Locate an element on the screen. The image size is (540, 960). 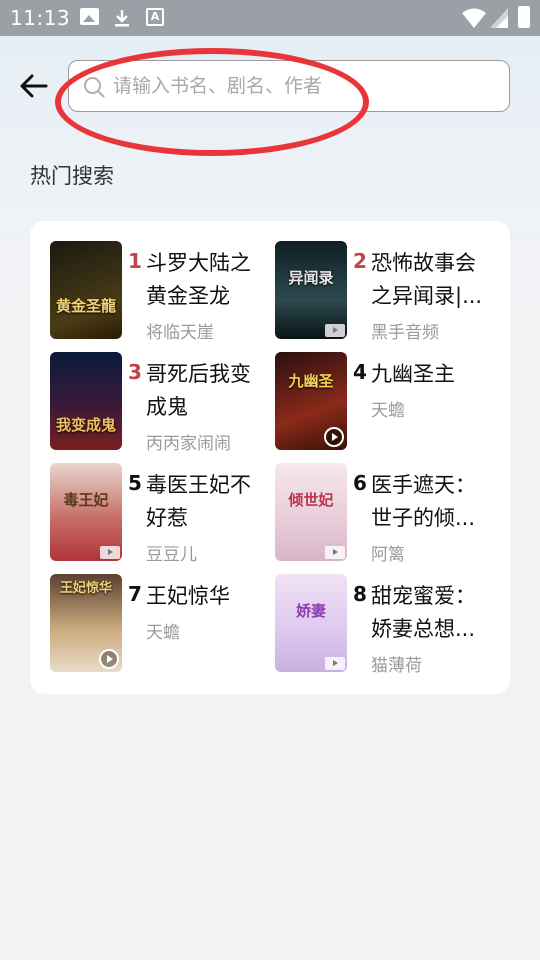
book-author: 豆豆儿 is located at coordinates (171, 555).